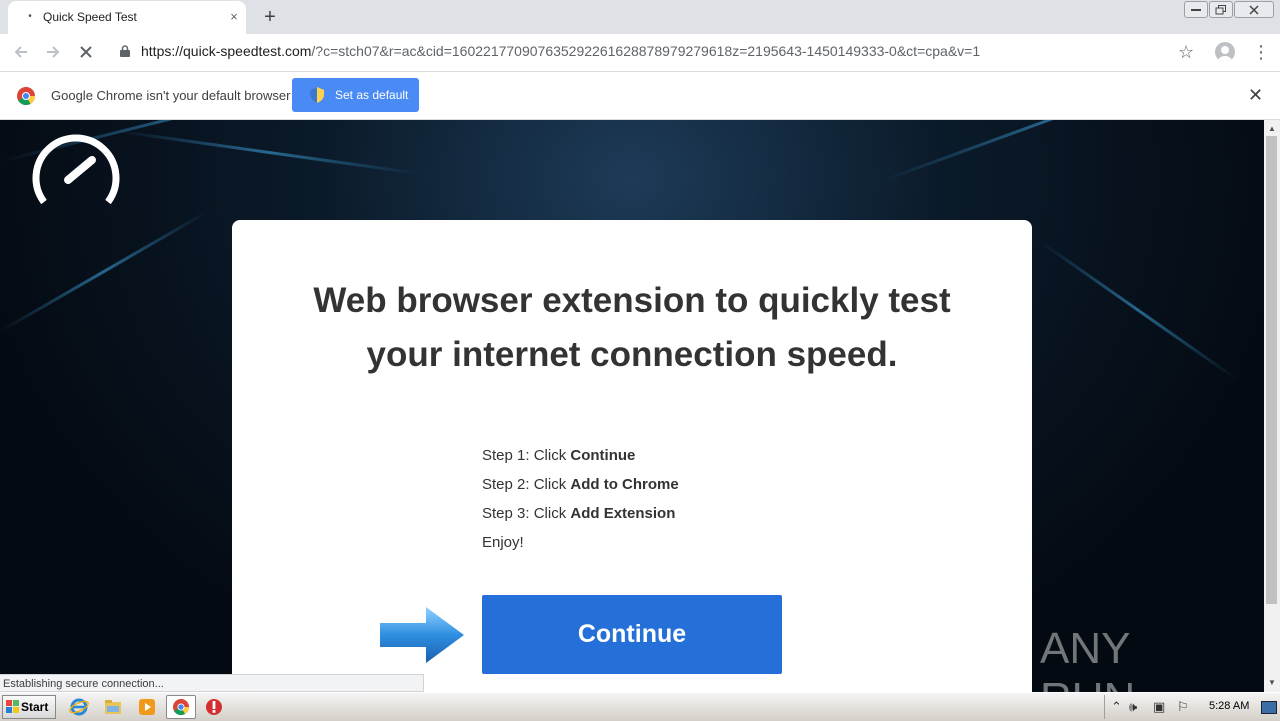 The image size is (1280, 721). What do you see at coordinates (526, 513) in the screenshot?
I see `step-3-prefix: Step 3: Click` at bounding box center [526, 513].